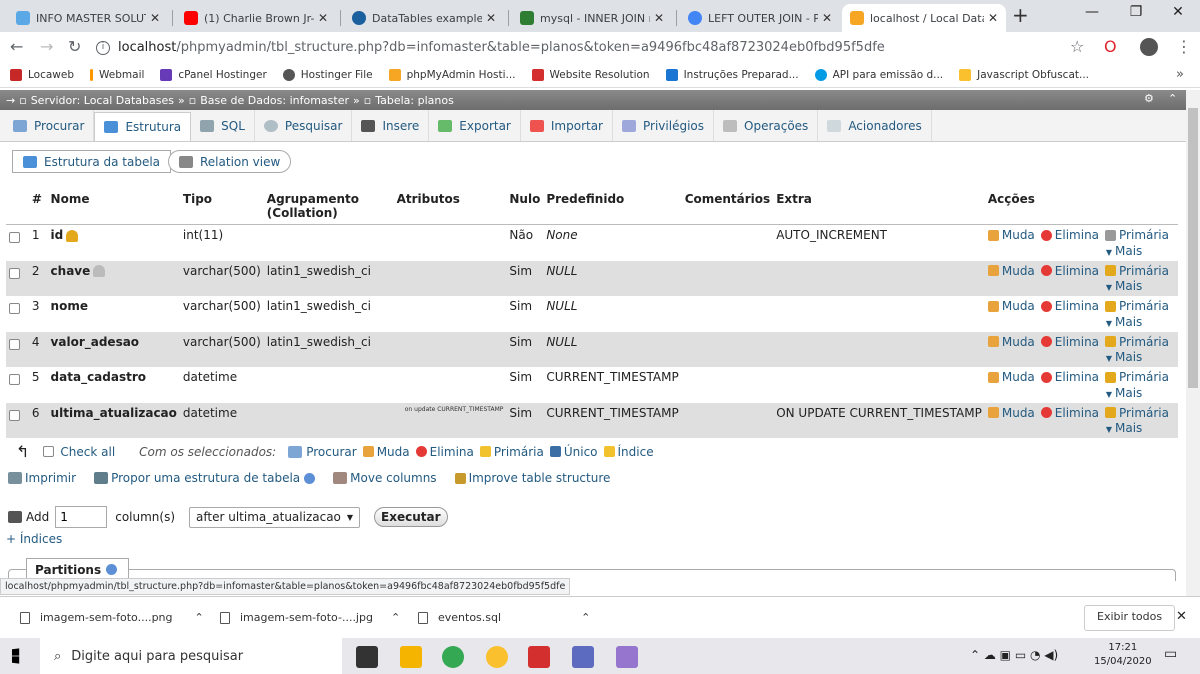  I want to click on help-icon, so click(112, 569).